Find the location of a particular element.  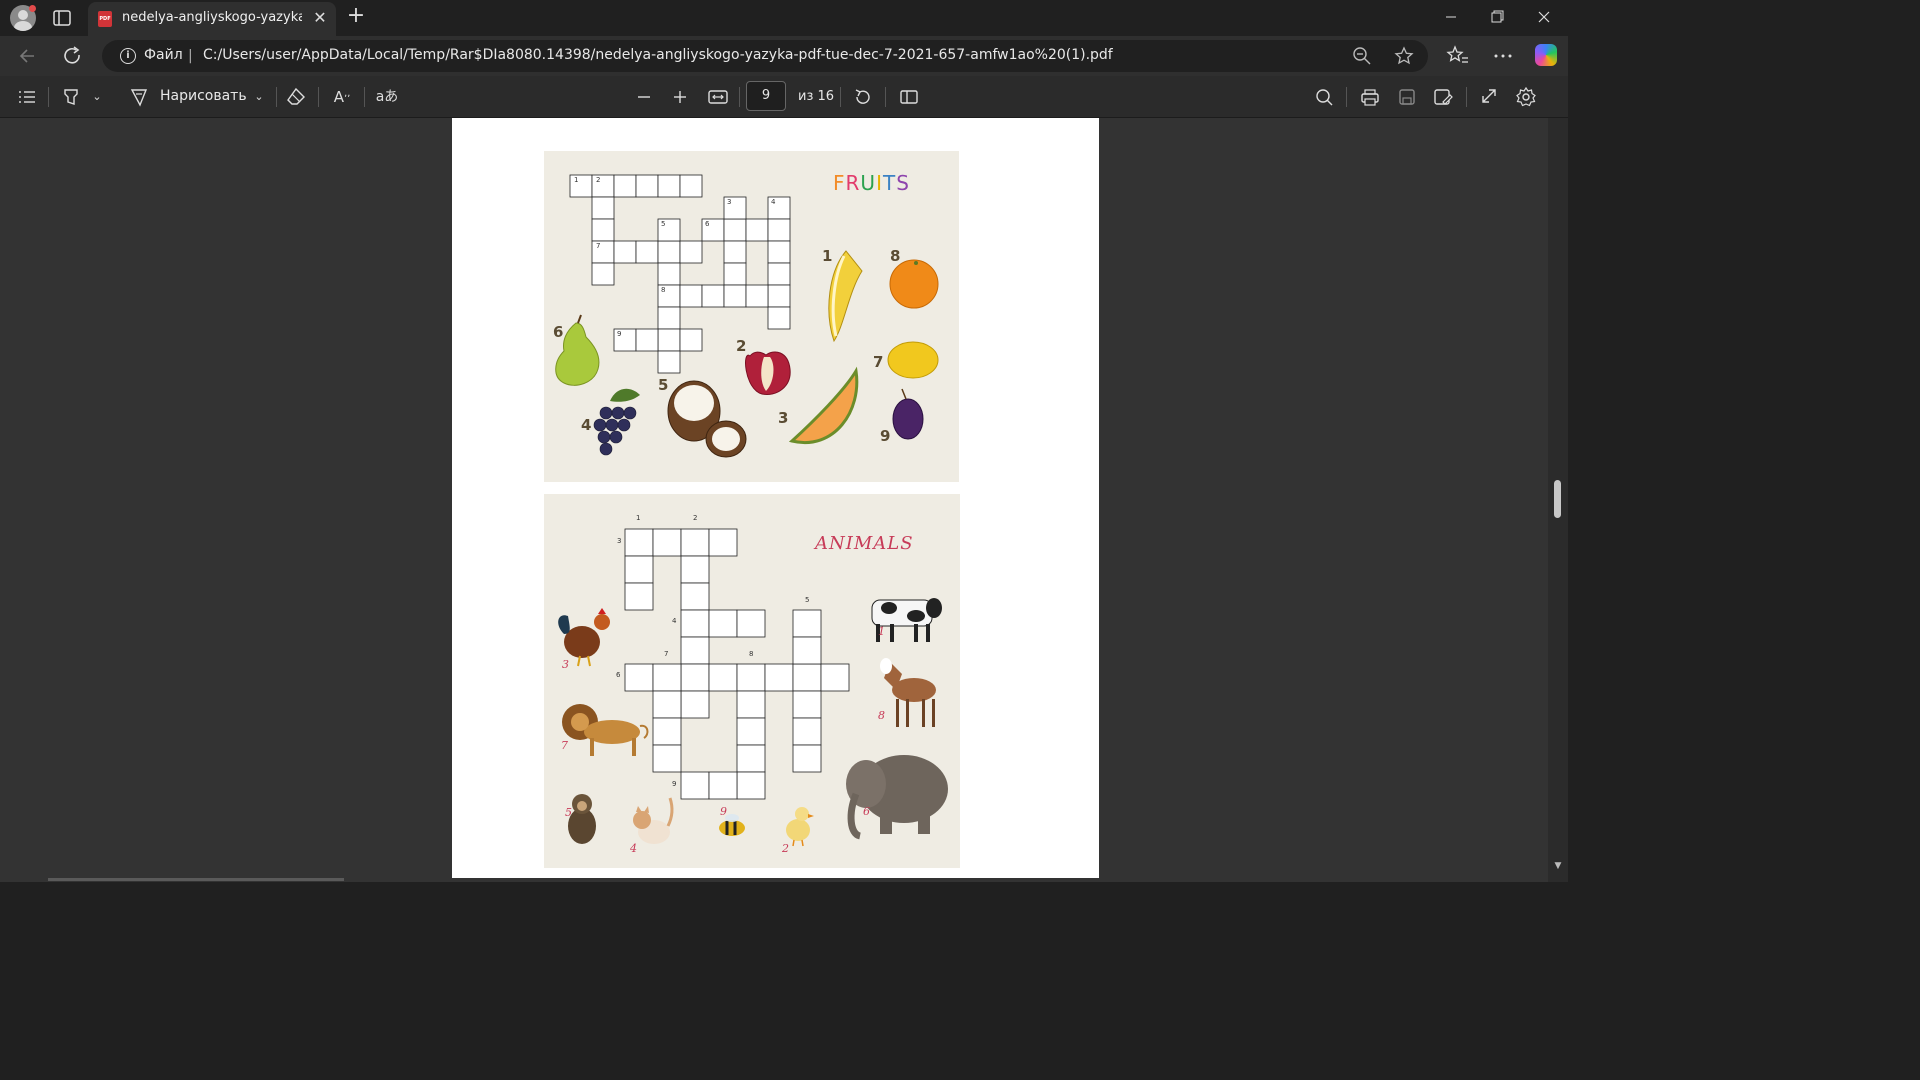

fruits-grid-number: 8 is located at coordinates (663, 290).